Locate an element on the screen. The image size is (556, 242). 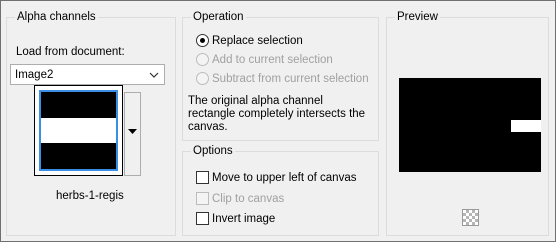
chevron-down-icon is located at coordinates (154, 75).